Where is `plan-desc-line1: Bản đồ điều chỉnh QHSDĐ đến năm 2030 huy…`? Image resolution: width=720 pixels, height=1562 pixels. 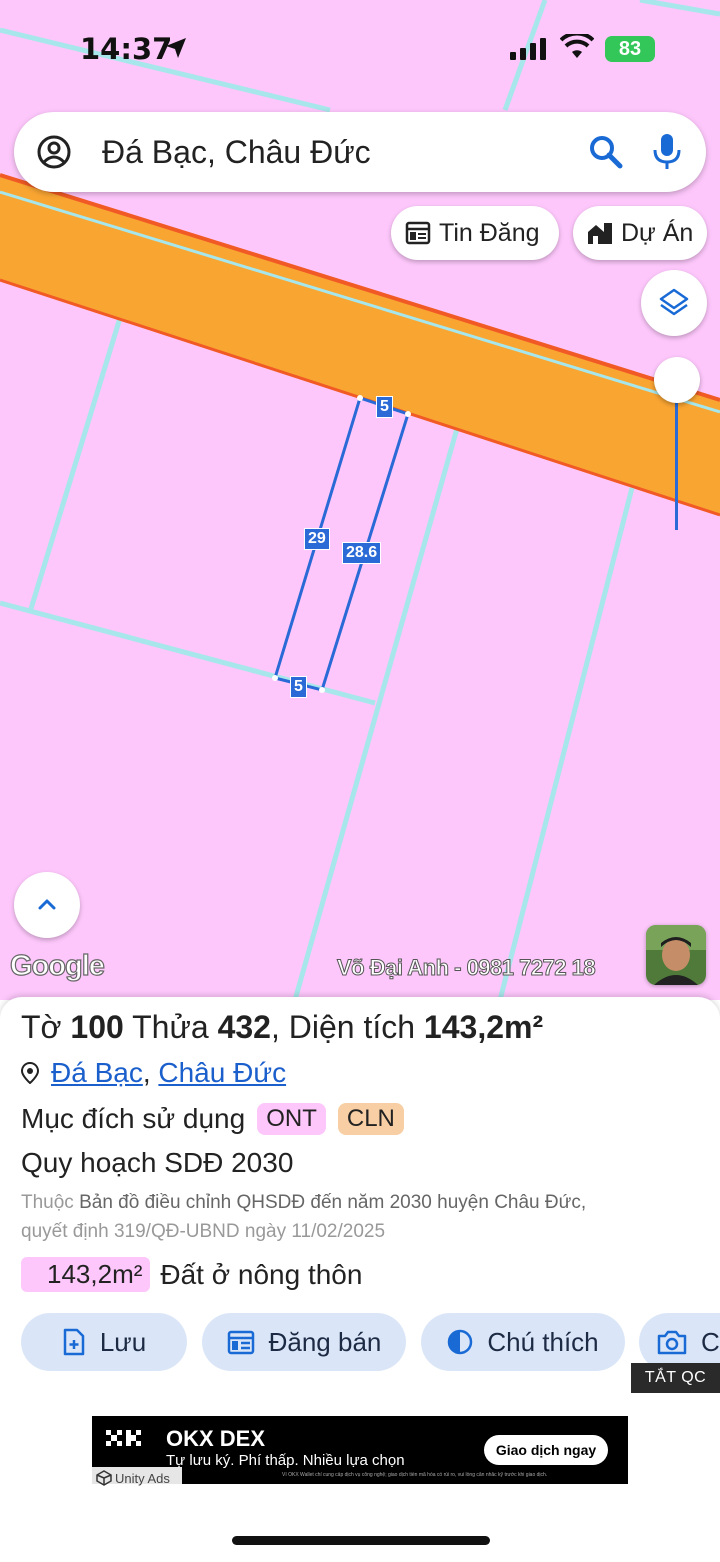 plan-desc-line1: Bản đồ điều chỉnh QHSDĐ đến năm 2030 huy… is located at coordinates (333, 1202).